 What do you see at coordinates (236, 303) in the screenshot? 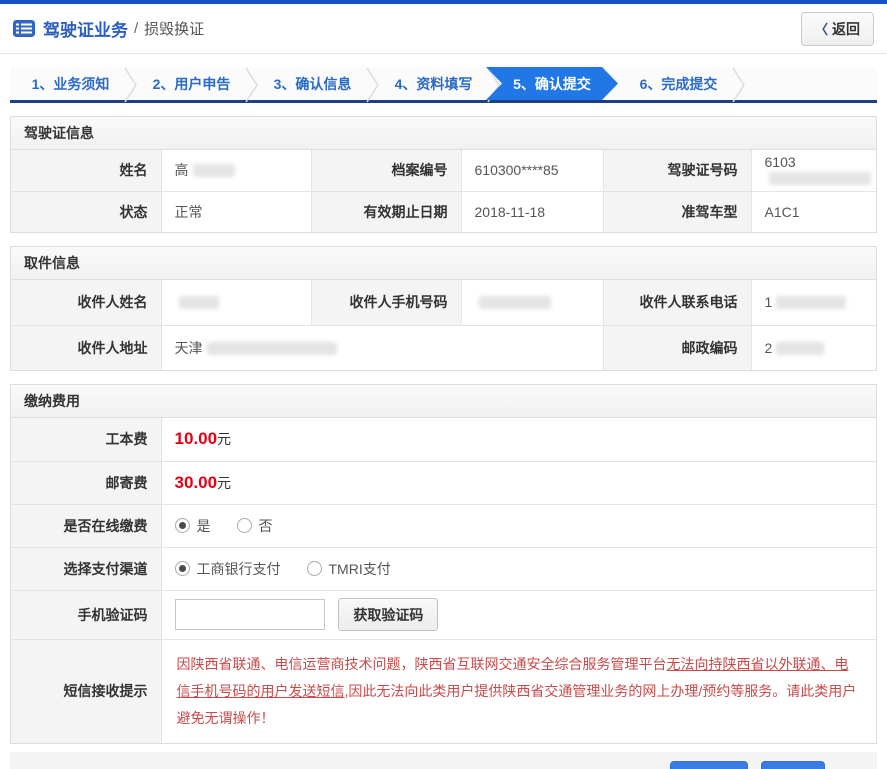
I see `recipient-name-value` at bounding box center [236, 303].